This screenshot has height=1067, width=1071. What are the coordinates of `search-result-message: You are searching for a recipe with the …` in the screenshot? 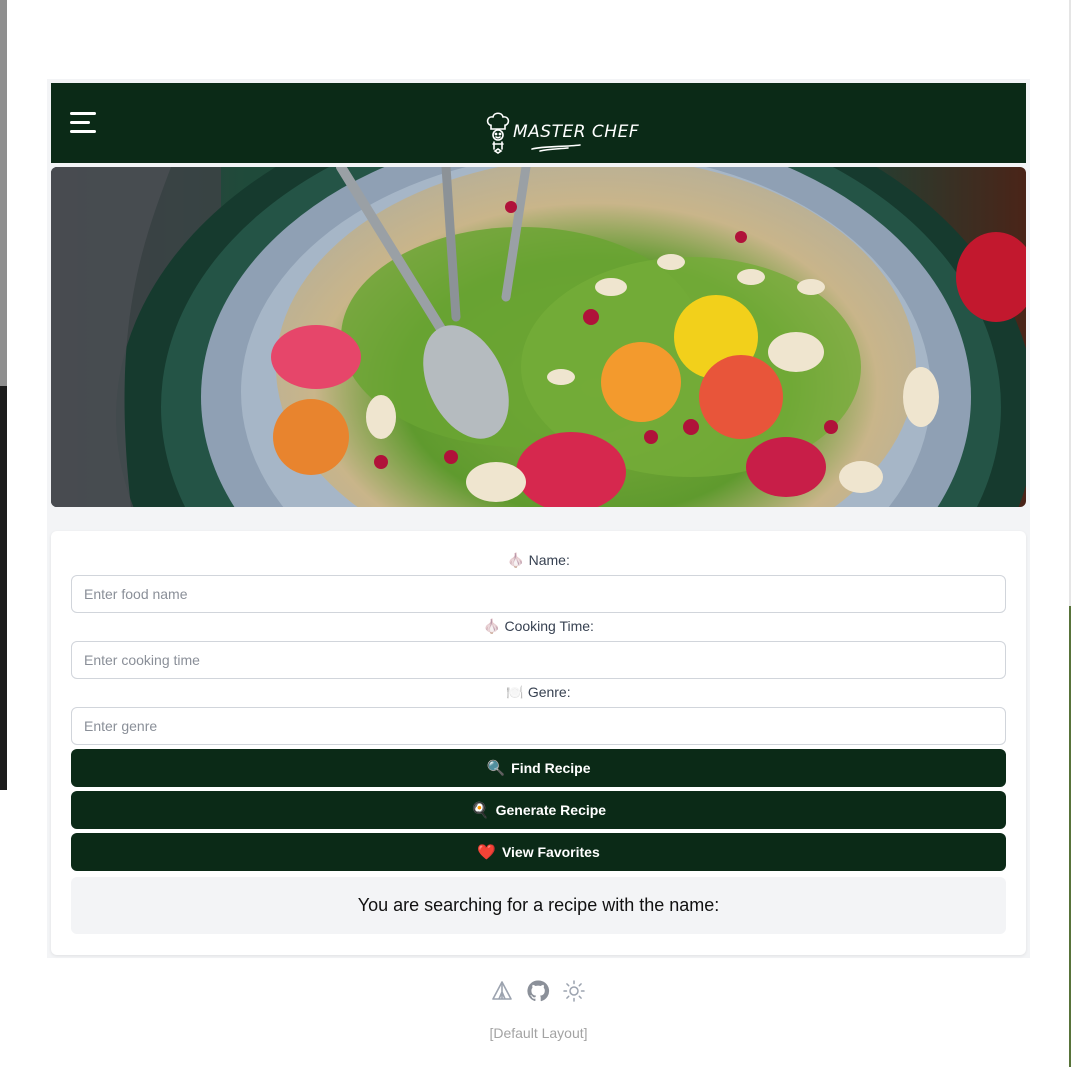 It's located at (538, 905).